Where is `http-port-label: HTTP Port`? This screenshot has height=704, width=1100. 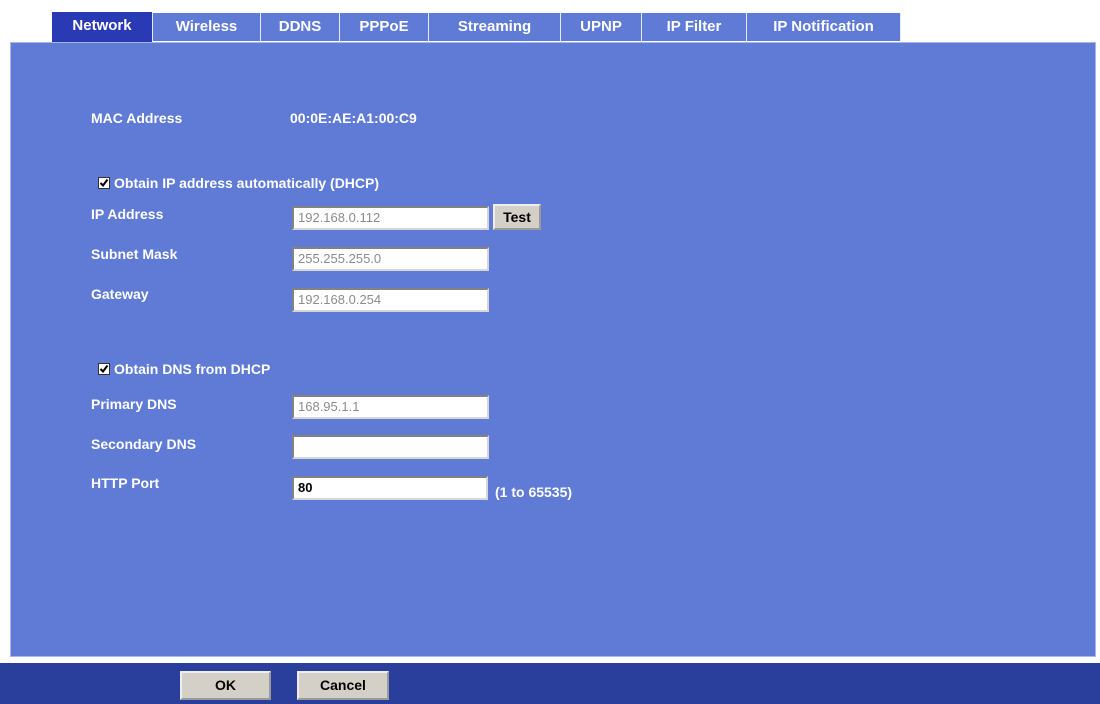 http-port-label: HTTP Port is located at coordinates (125, 483).